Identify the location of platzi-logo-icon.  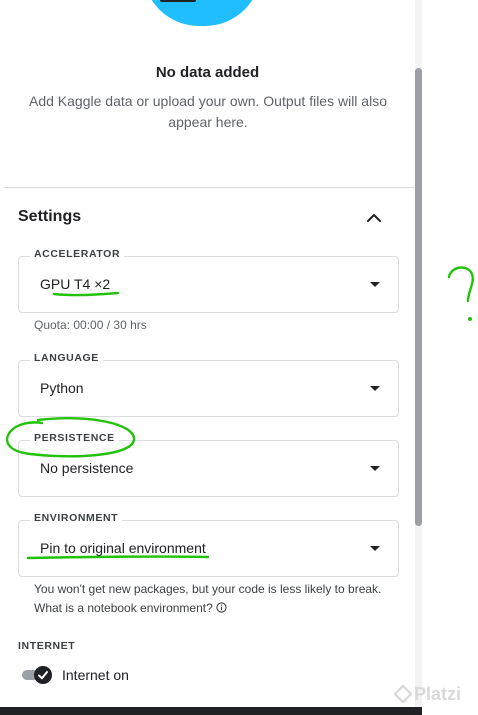
(403, 694).